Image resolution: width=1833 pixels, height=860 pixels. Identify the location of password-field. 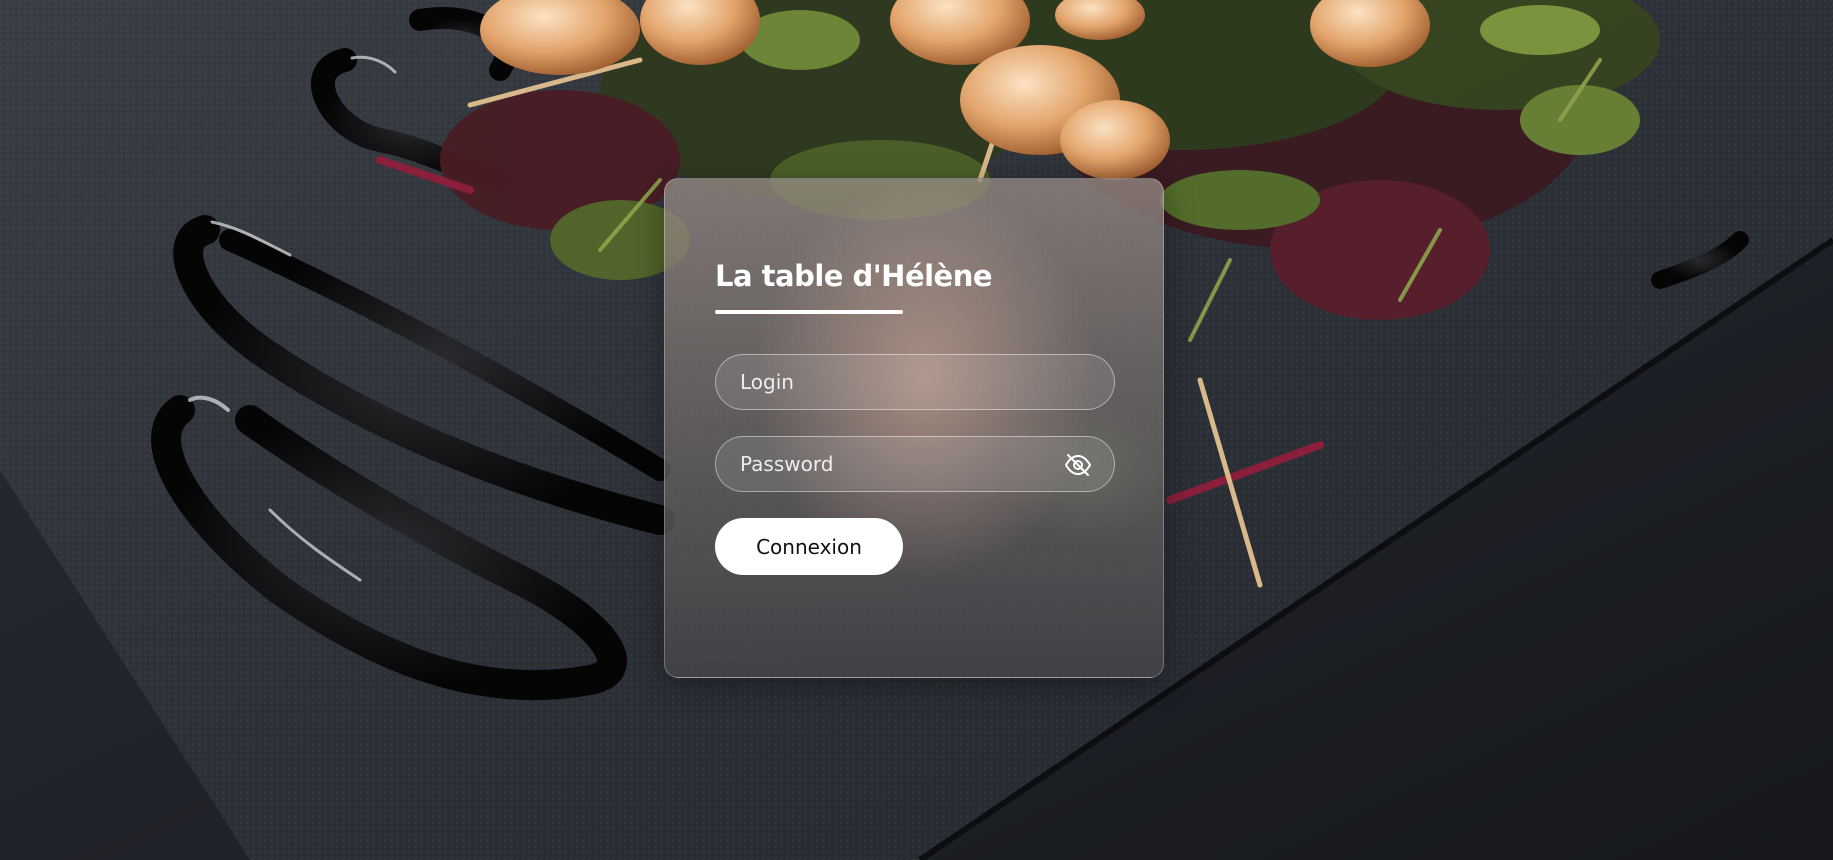
(915, 464).